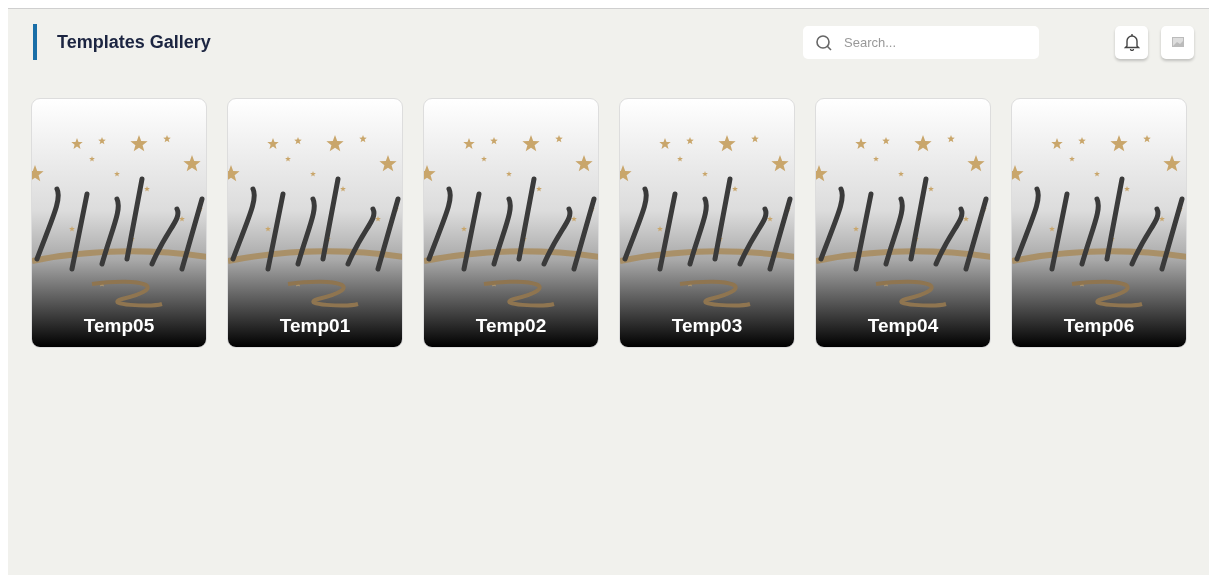 Image resolution: width=1209 pixels, height=575 pixels. Describe the element at coordinates (119, 223) in the screenshot. I see `template-card: Temp05` at that location.